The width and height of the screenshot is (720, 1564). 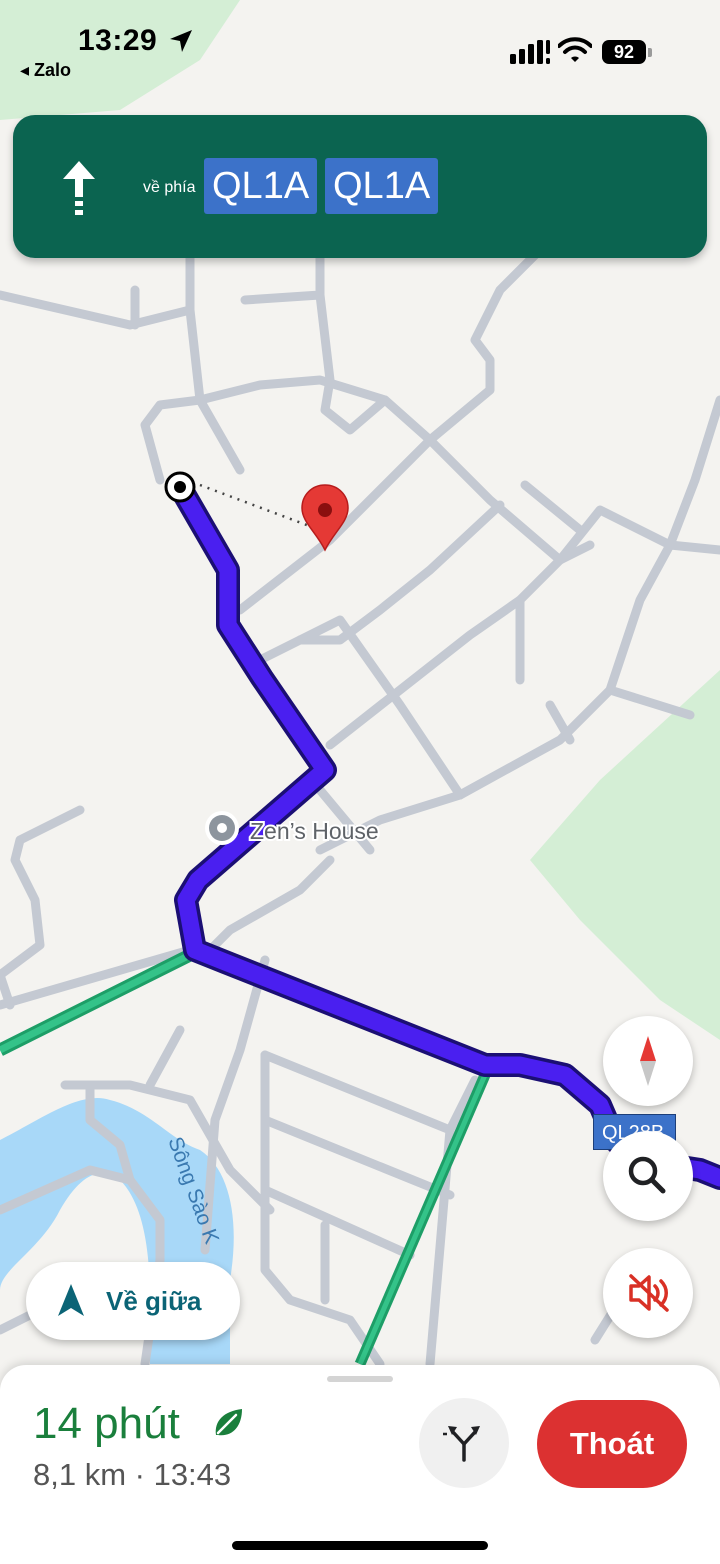 What do you see at coordinates (530, 52) in the screenshot?
I see `cellular-signal-icon` at bounding box center [530, 52].